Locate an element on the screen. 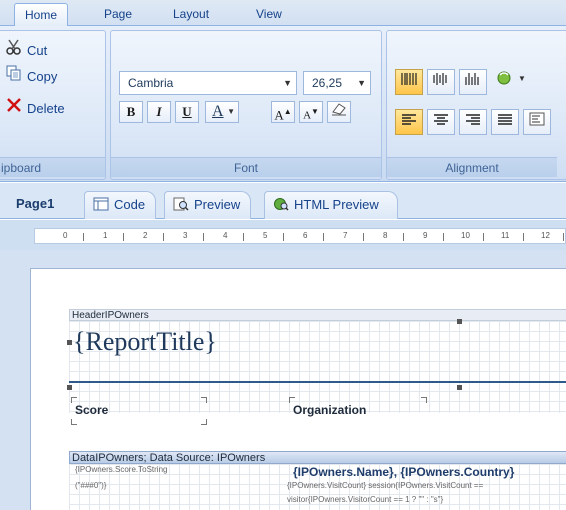 This screenshot has width=566, height=510. code-grid-icon is located at coordinates (101, 202).